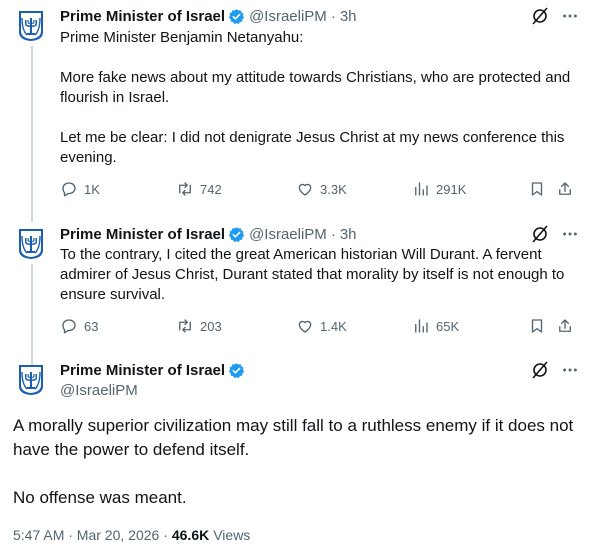 This screenshot has height=555, width=594. I want to click on like-count: 1.4K, so click(333, 326).